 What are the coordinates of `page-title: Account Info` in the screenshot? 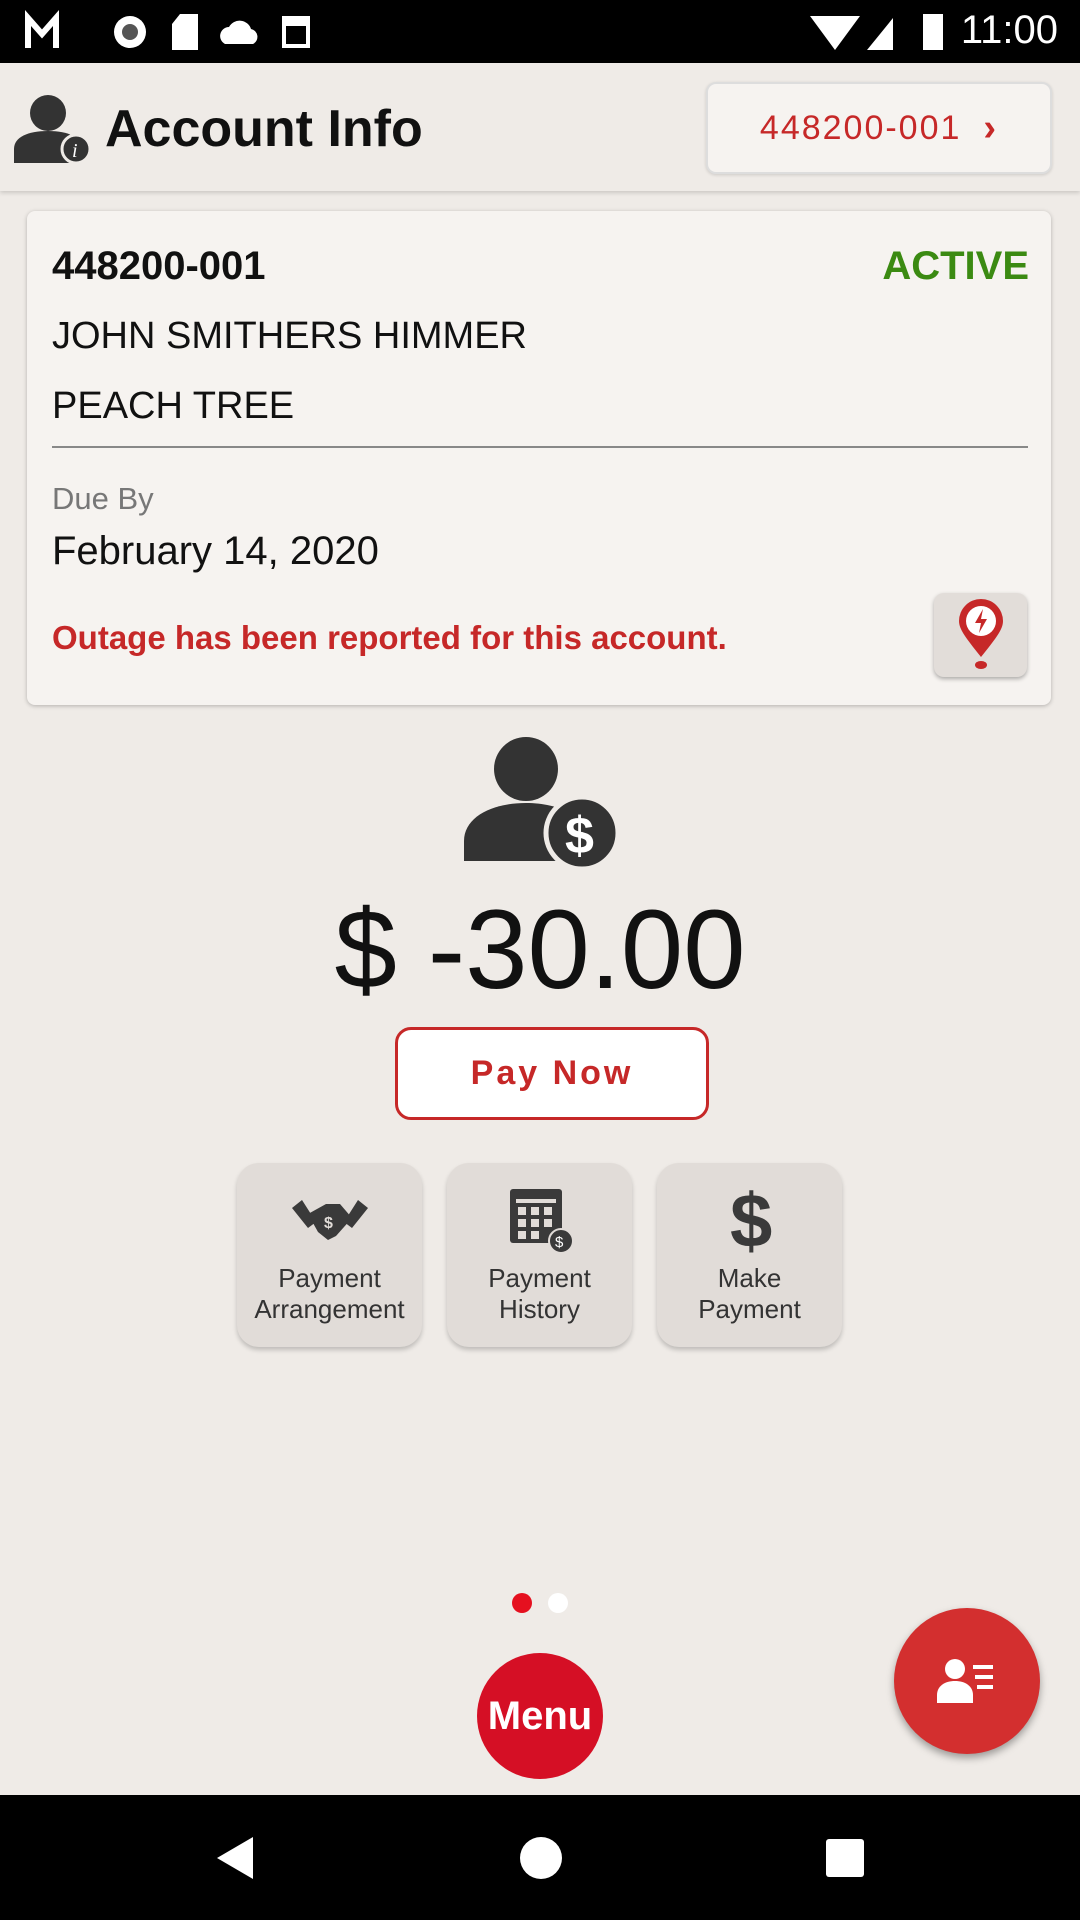 It's located at (264, 129).